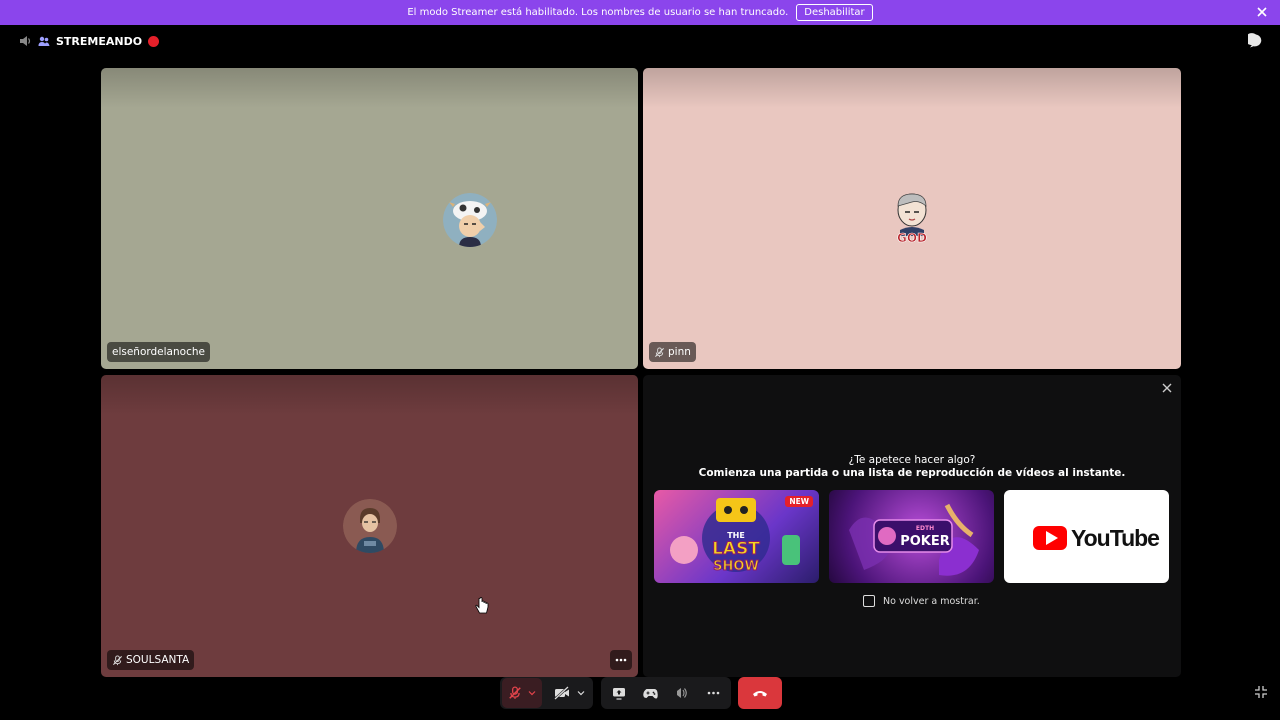 This screenshot has width=1280, height=720. I want to click on mic-control-group, so click(546, 693).